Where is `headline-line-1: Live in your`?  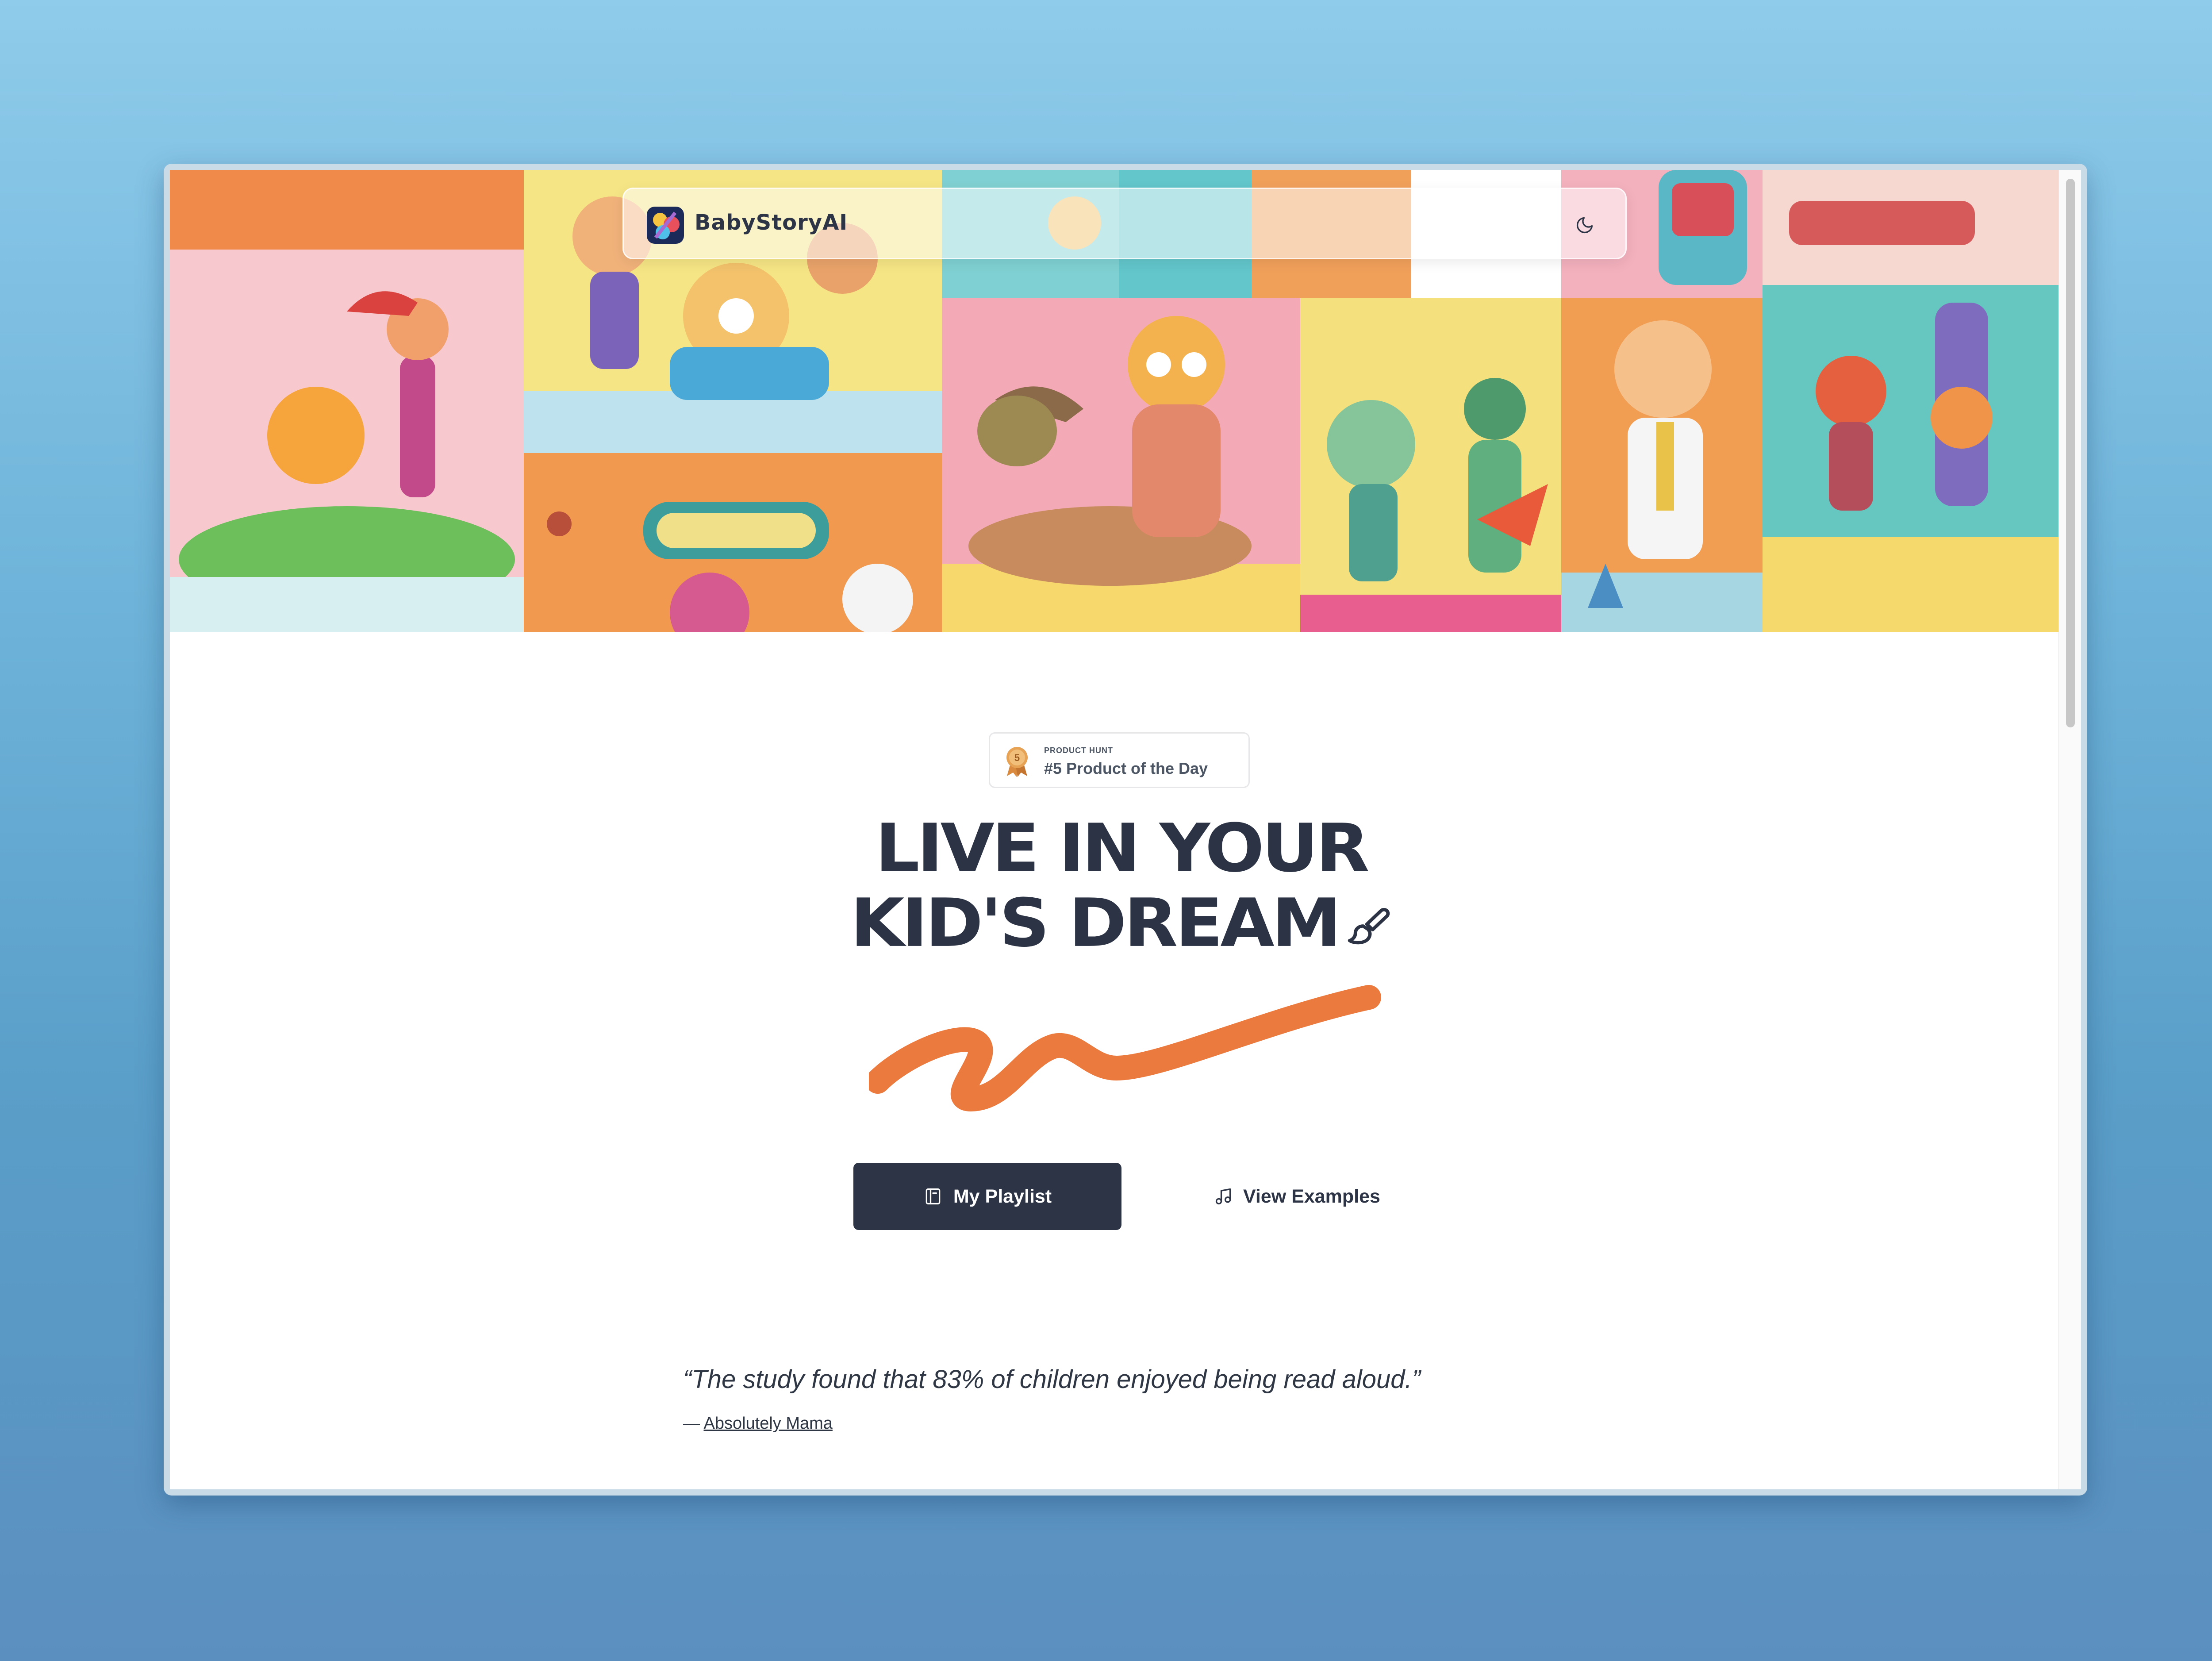
headline-line-1: Live in your is located at coordinates (1123, 848).